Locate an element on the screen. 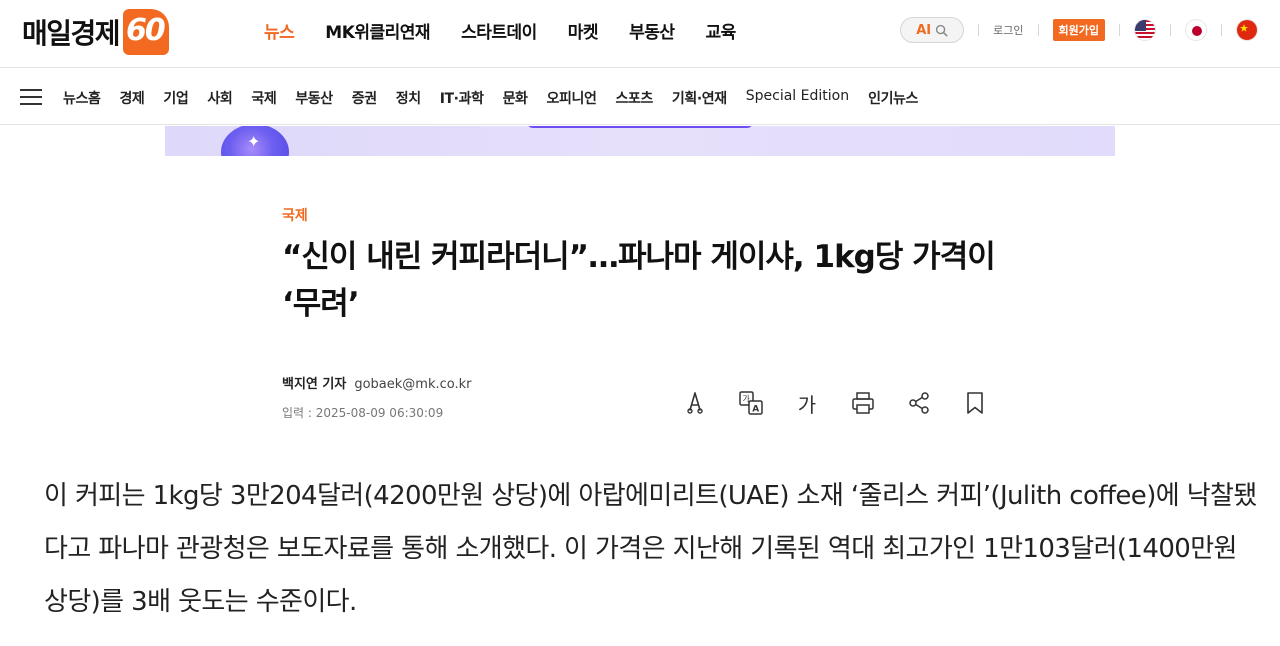 The height and width of the screenshot is (646, 1280). bookmark-icon is located at coordinates (975, 403).